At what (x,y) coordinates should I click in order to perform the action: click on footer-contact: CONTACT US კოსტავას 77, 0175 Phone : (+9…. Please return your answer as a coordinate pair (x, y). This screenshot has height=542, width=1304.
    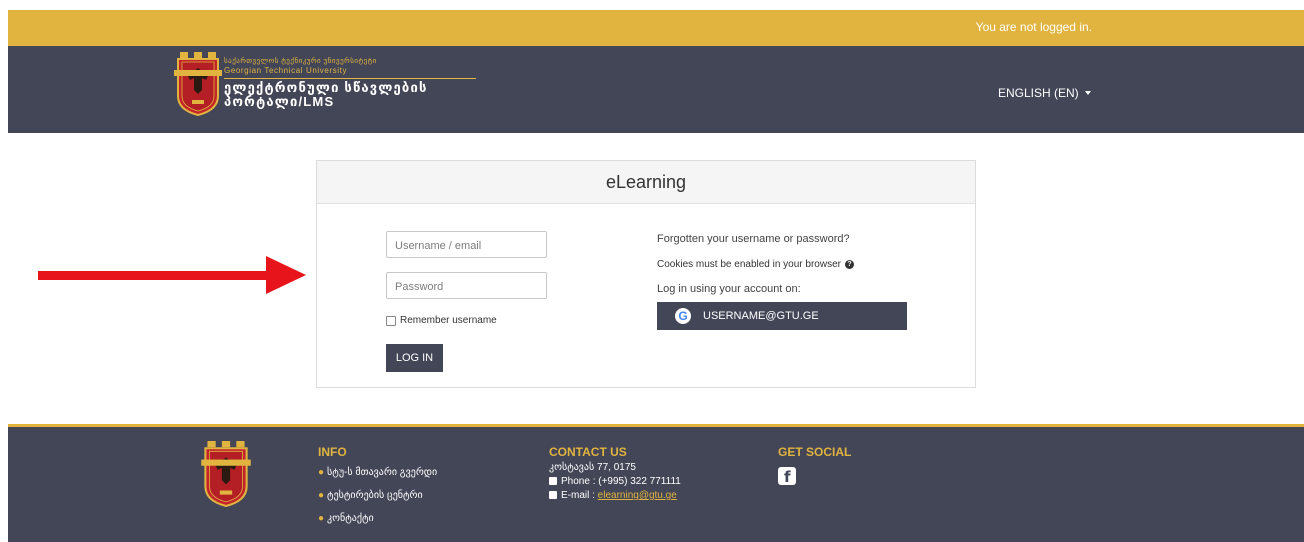
    Looking at the image, I should click on (615, 474).